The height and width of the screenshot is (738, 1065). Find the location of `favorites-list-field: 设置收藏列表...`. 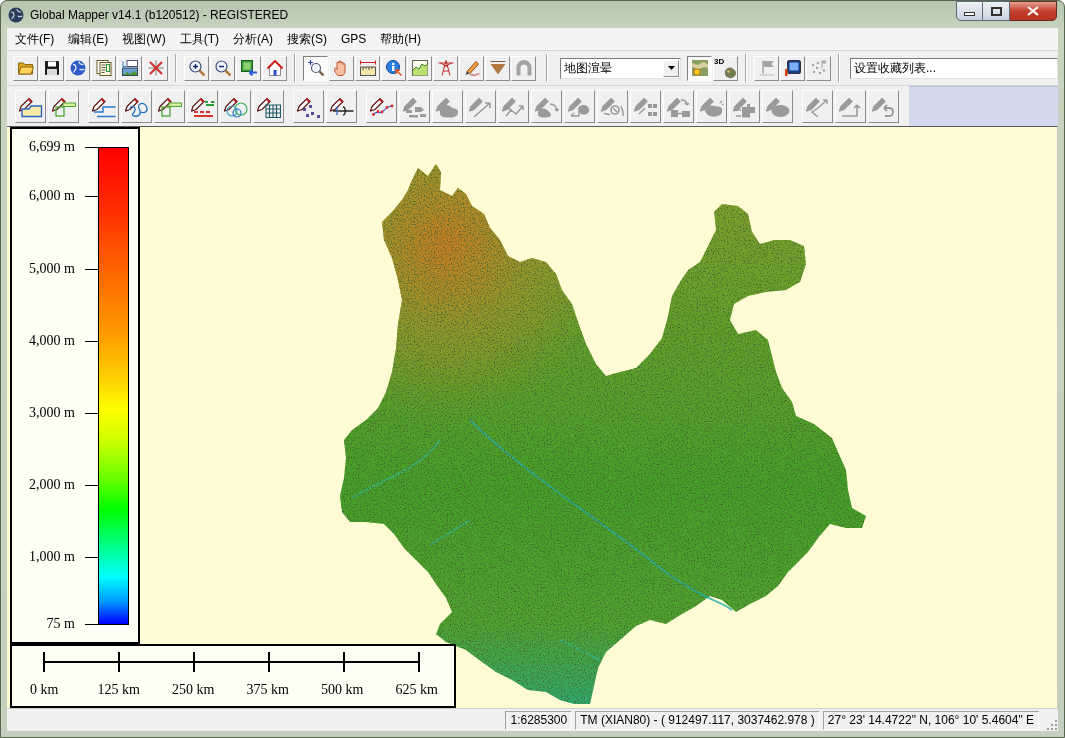

favorites-list-field: 设置收藏列表... is located at coordinates (954, 68).